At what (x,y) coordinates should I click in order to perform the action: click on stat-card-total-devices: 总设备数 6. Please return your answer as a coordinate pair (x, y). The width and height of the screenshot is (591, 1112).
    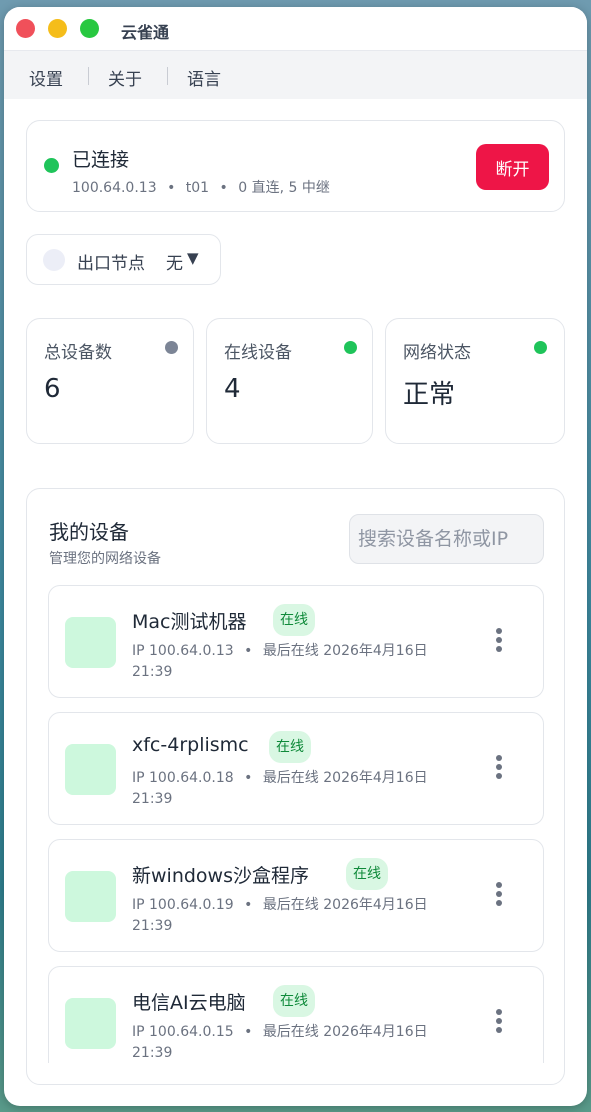
    Looking at the image, I should click on (110, 381).